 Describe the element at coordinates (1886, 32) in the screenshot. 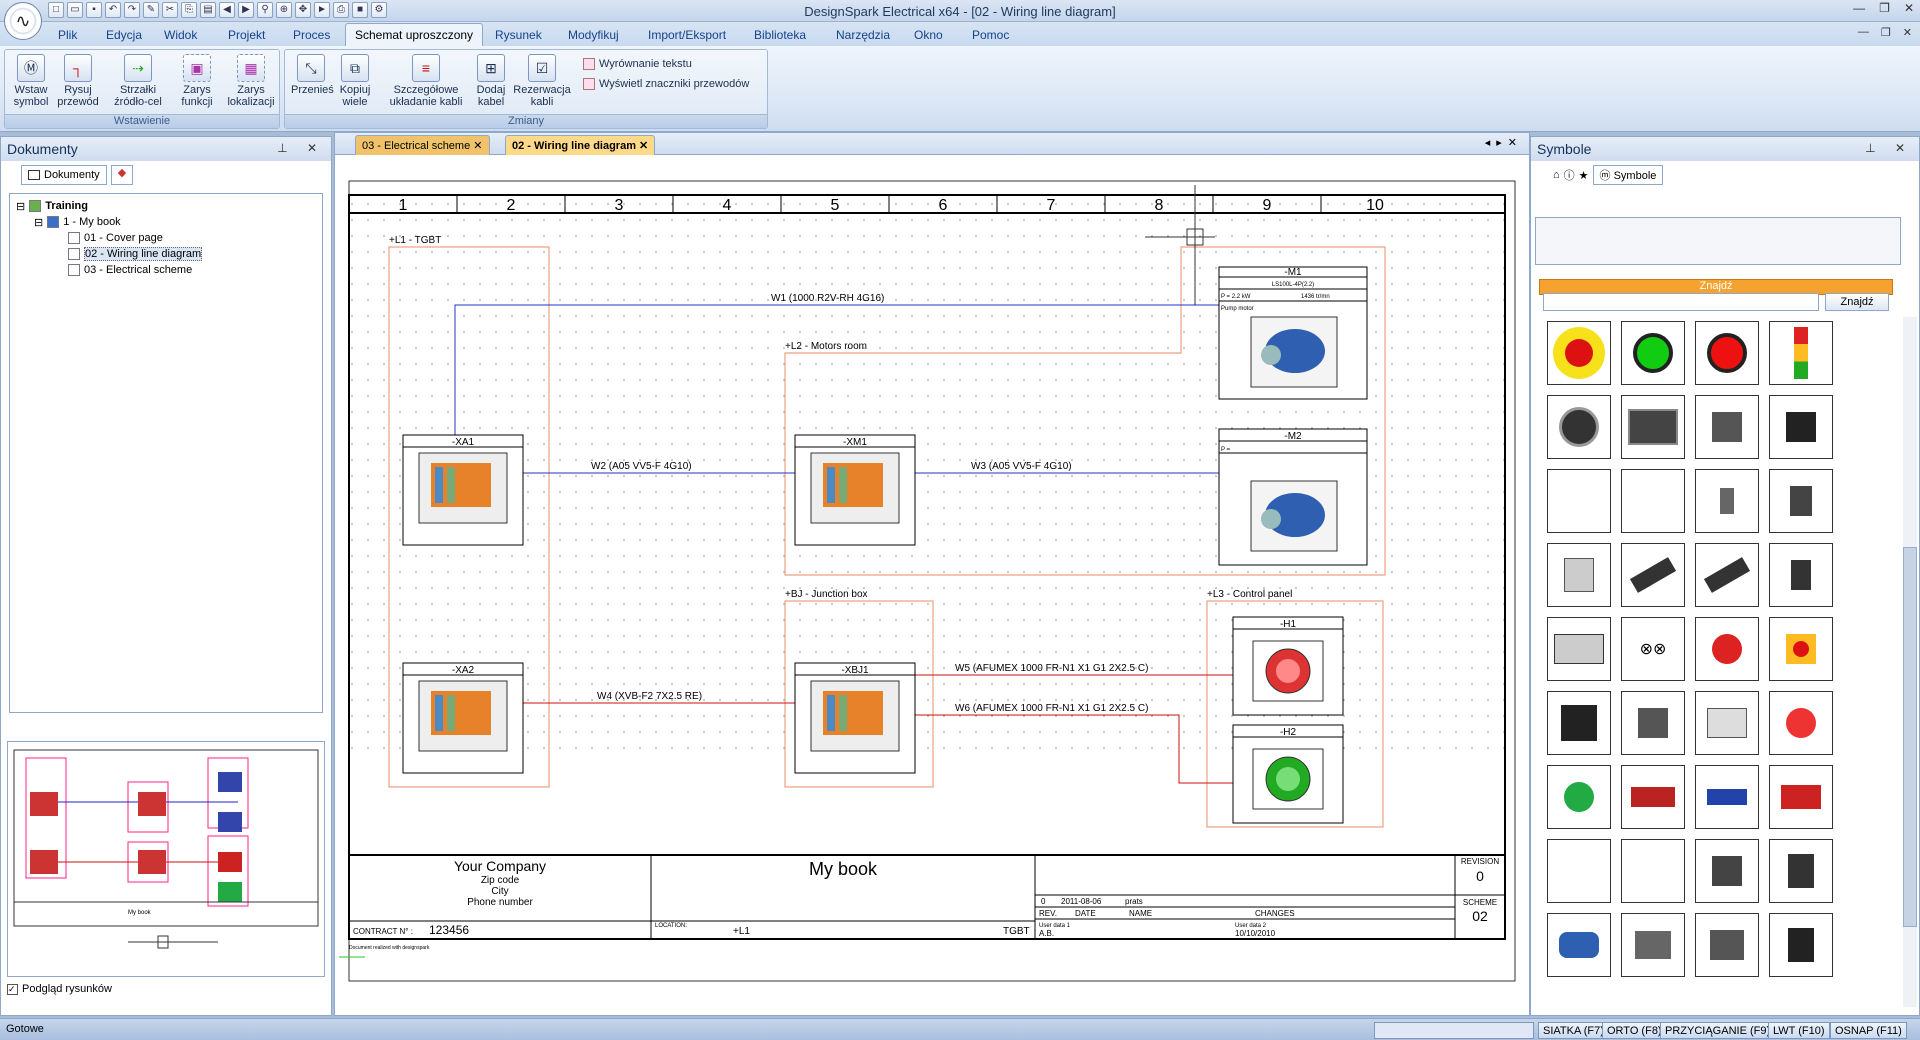

I see `mdi-restore-icon: ❐` at that location.